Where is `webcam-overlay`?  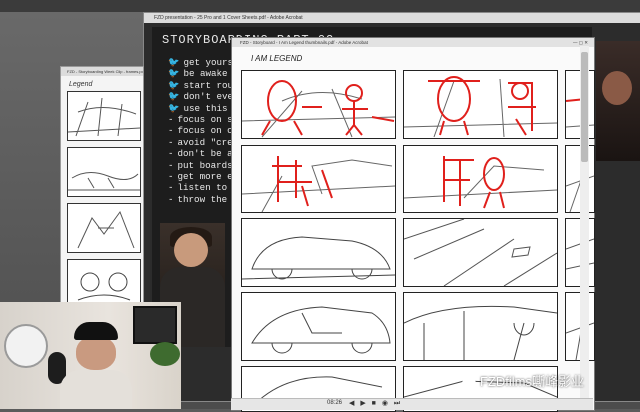
webcam-overlay is located at coordinates (90, 355).